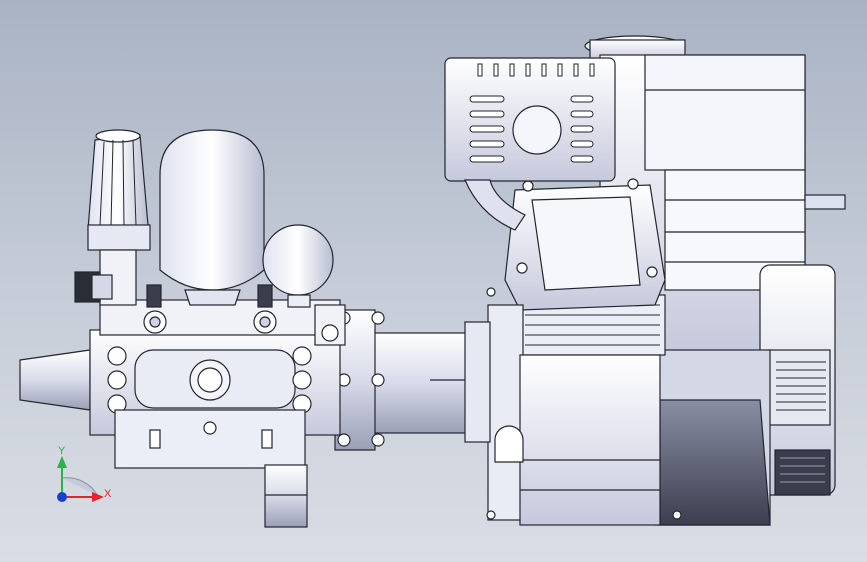 The width and height of the screenshot is (867, 562). Describe the element at coordinates (725, 112) in the screenshot. I see `air-filter-housing` at that location.